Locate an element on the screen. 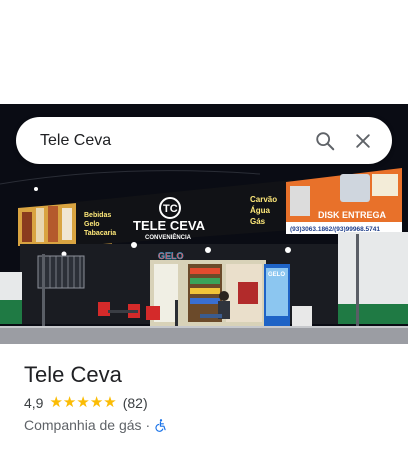 The height and width of the screenshot is (450, 408). close-icon is located at coordinates (363, 140).